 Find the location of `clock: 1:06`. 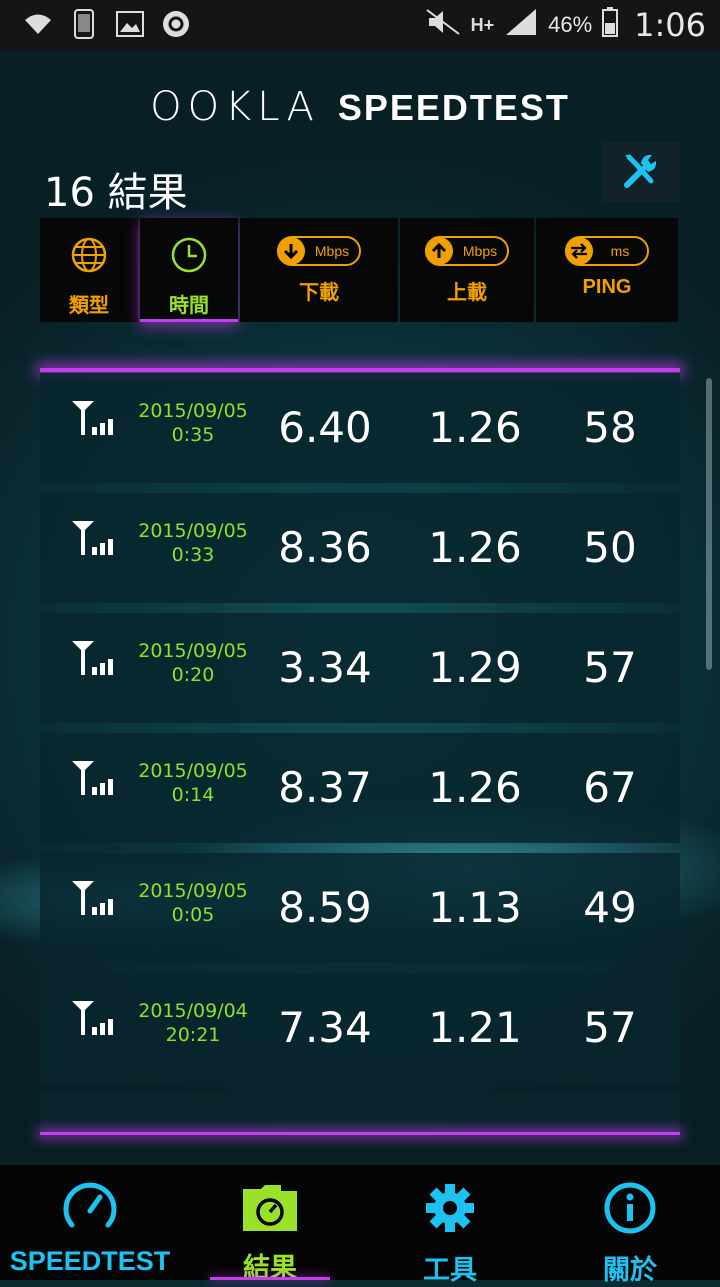

clock: 1:06 is located at coordinates (670, 25).